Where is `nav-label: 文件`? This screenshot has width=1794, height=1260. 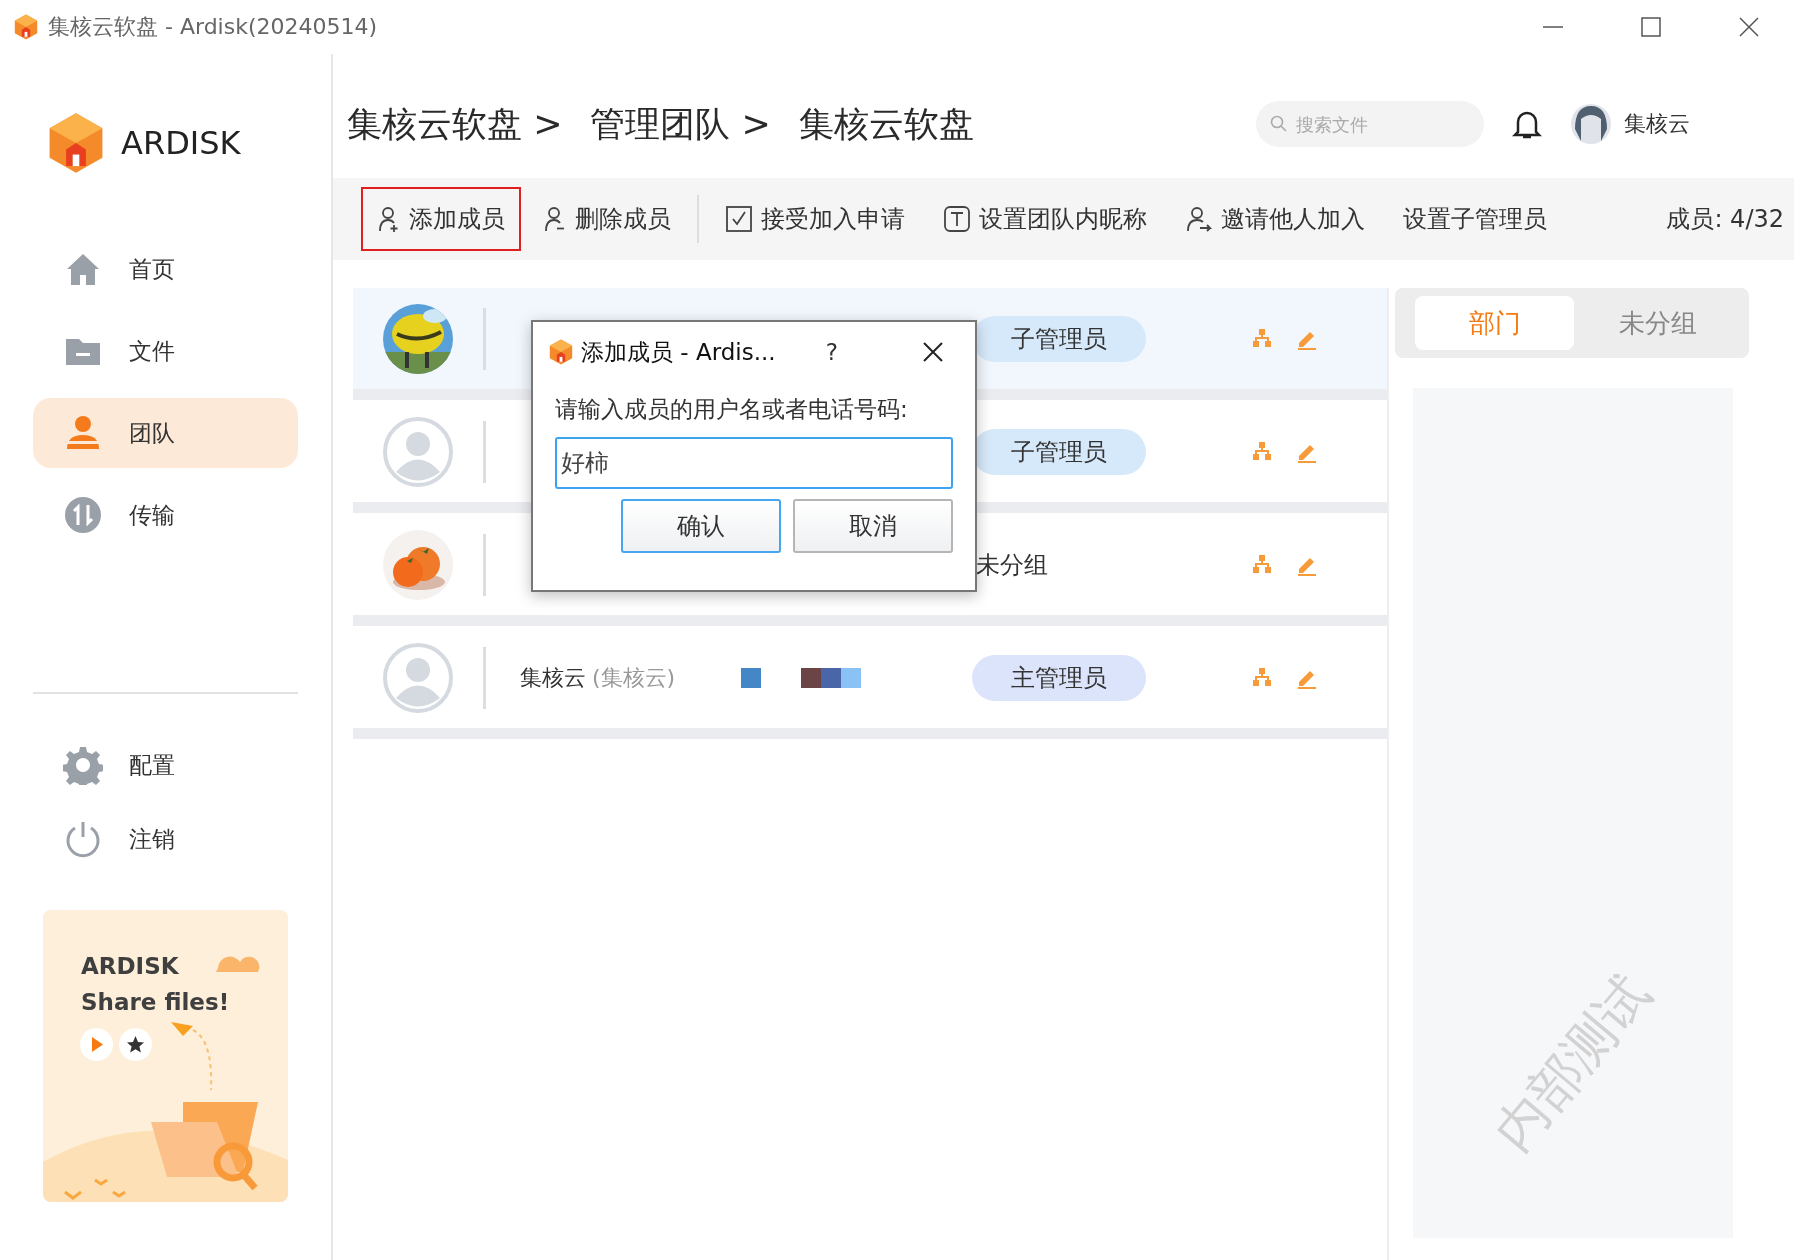 nav-label: 文件 is located at coordinates (152, 351).